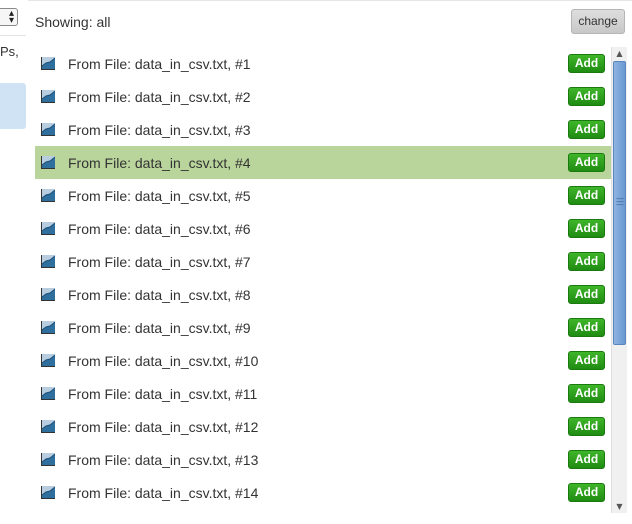  Describe the element at coordinates (163, 427) in the screenshot. I see `list-item-label: From File: data_in_csv.txt, #12` at that location.